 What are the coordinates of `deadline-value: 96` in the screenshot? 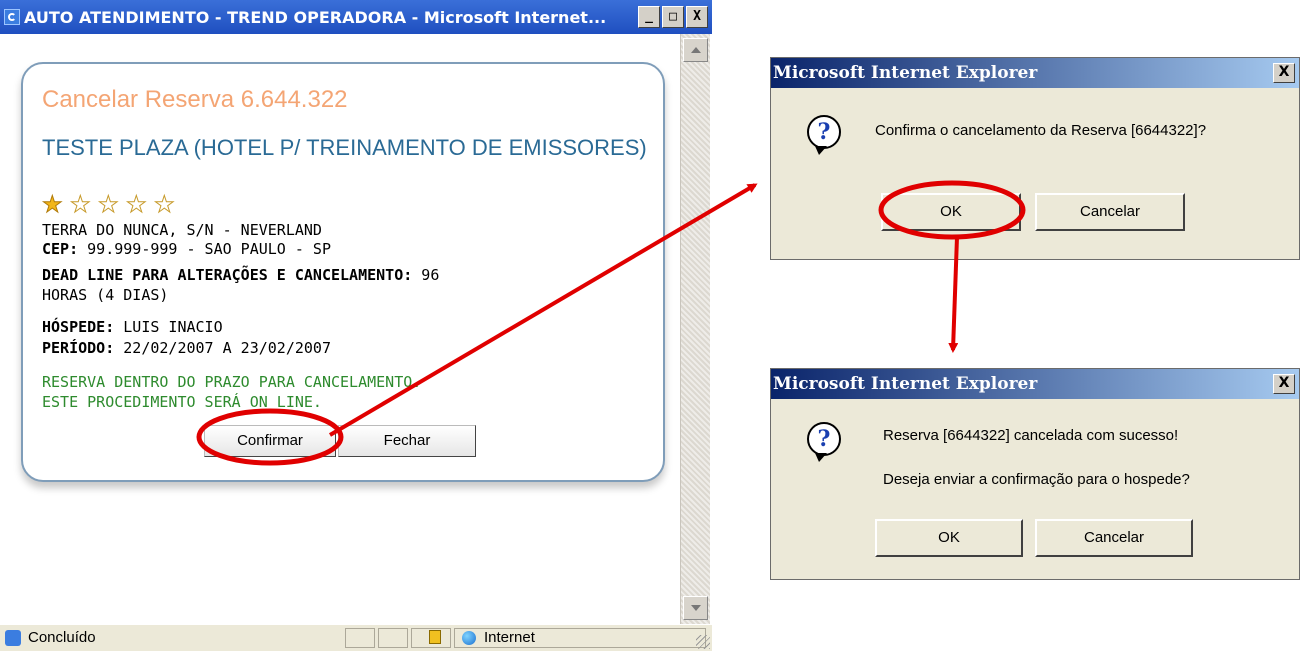 It's located at (426, 275).